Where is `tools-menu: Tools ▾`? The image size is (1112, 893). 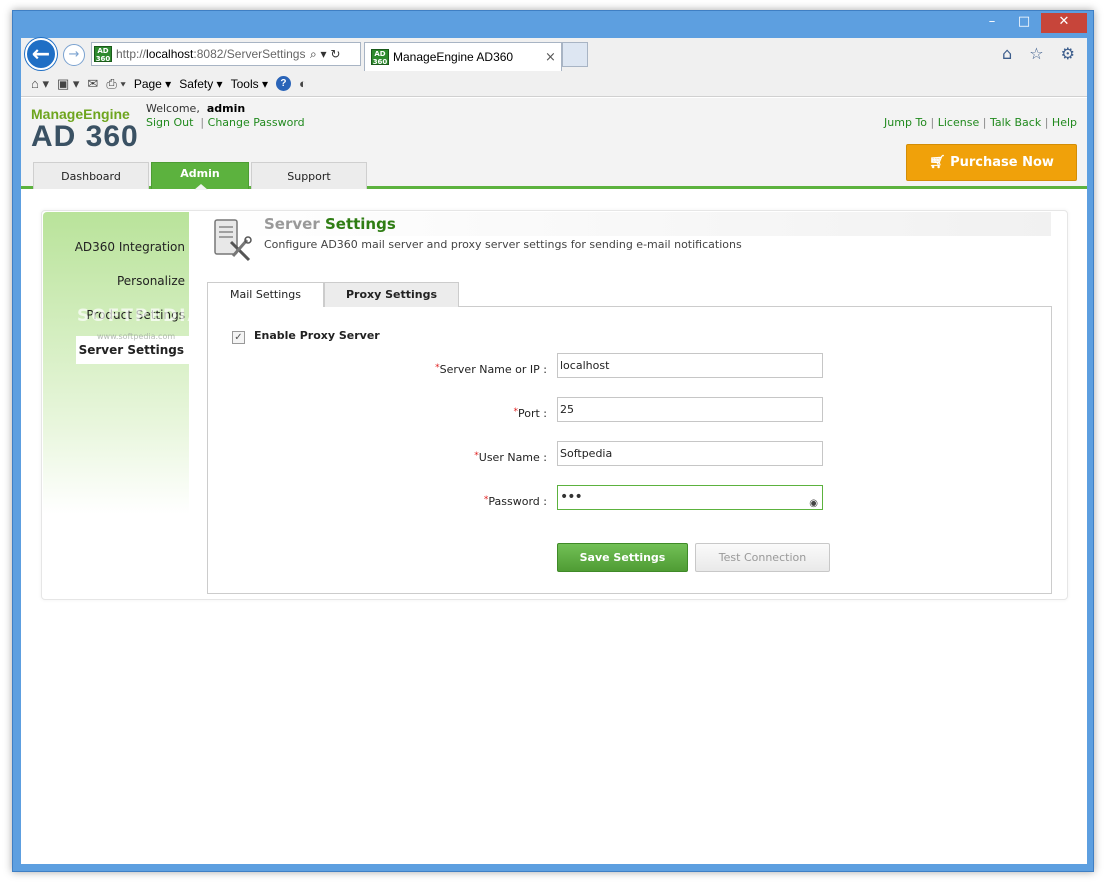
tools-menu: Tools ▾ is located at coordinates (249, 84).